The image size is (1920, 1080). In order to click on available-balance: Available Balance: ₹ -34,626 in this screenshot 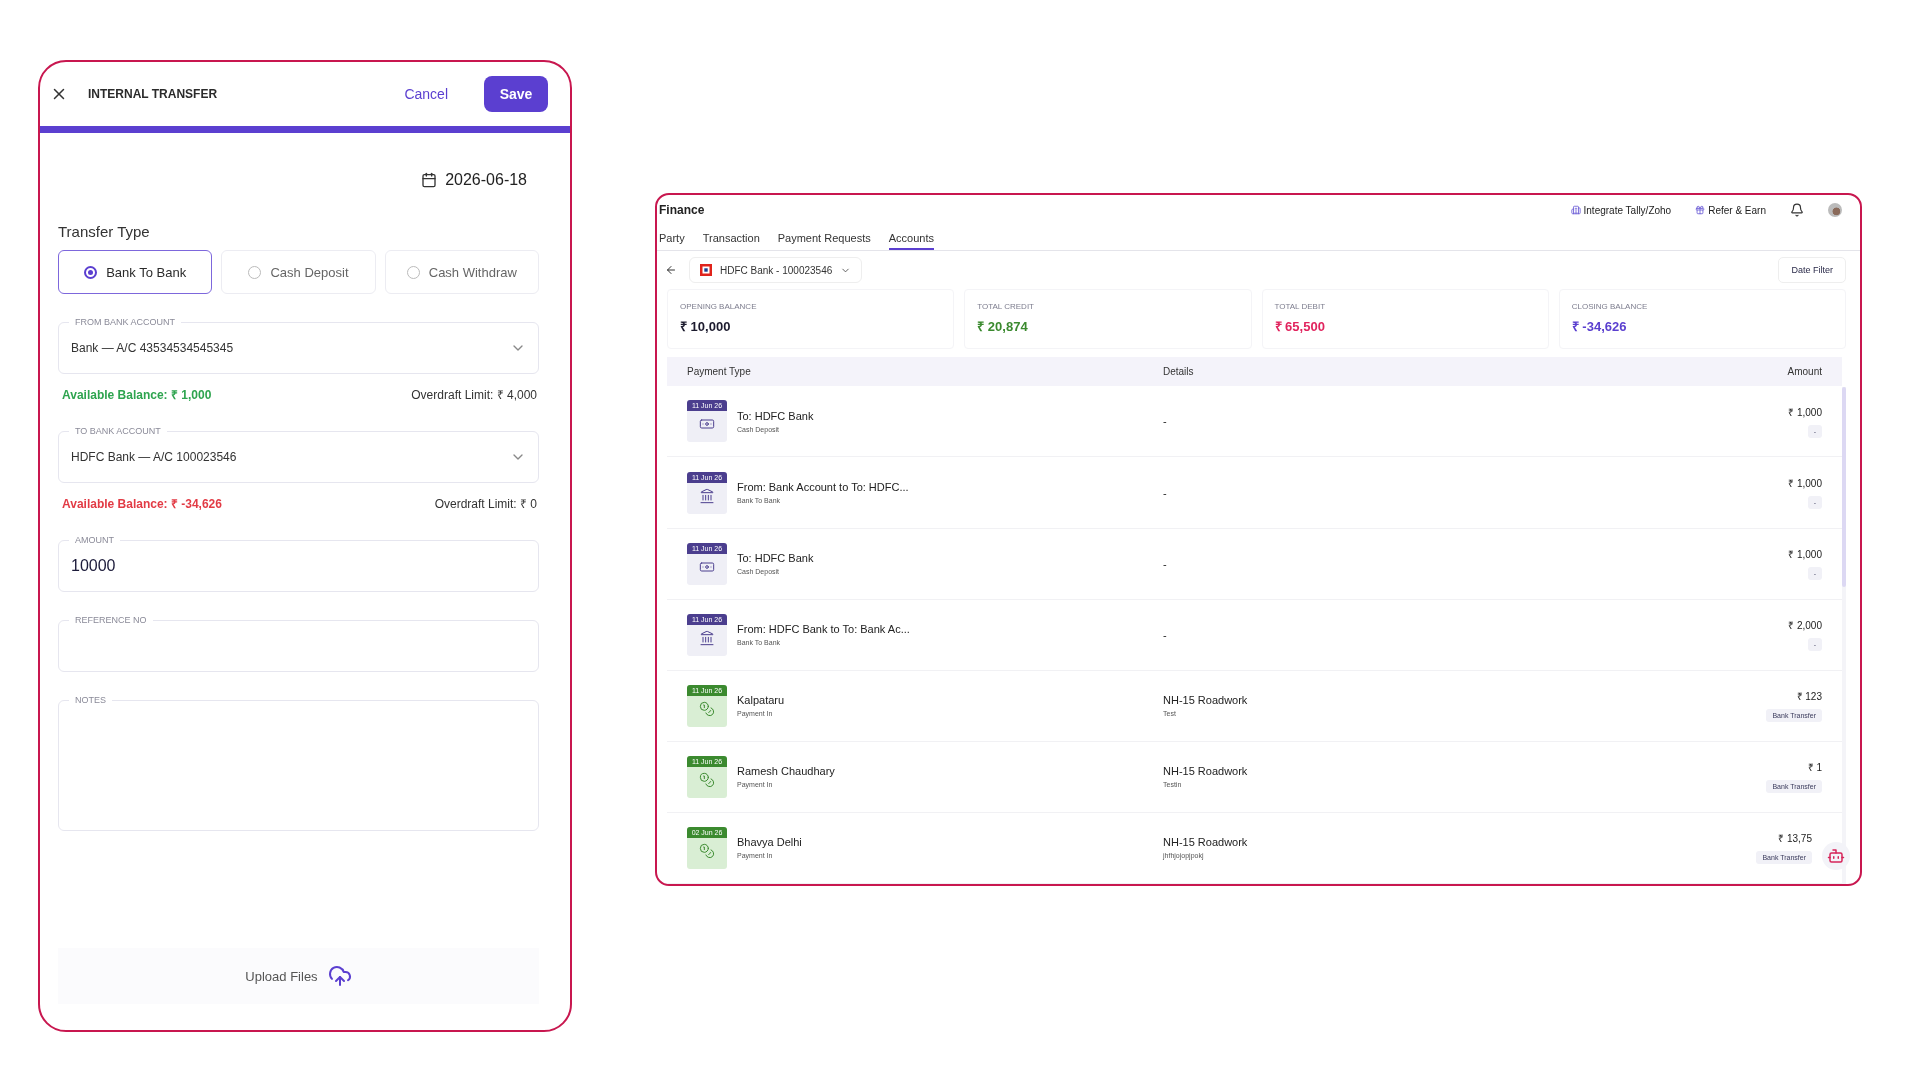, I will do `click(142, 504)`.